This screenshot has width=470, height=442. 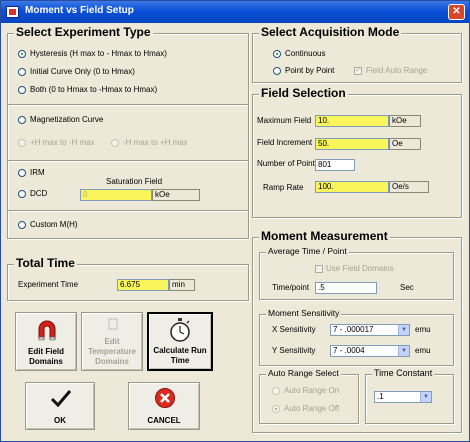 What do you see at coordinates (284, 120) in the screenshot?
I see `maximum-field-label: Maximum Field` at bounding box center [284, 120].